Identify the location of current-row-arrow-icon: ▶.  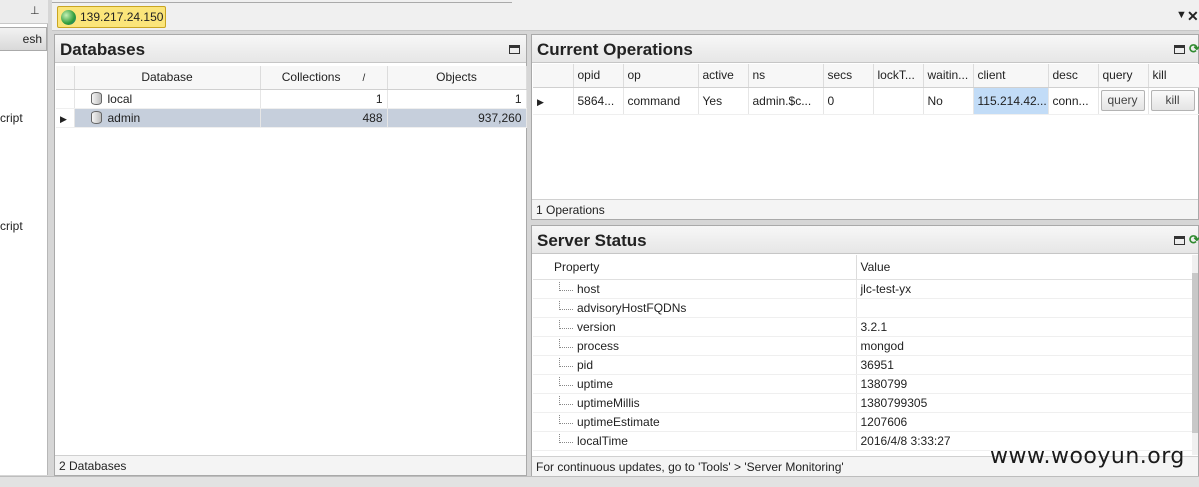
(540, 101).